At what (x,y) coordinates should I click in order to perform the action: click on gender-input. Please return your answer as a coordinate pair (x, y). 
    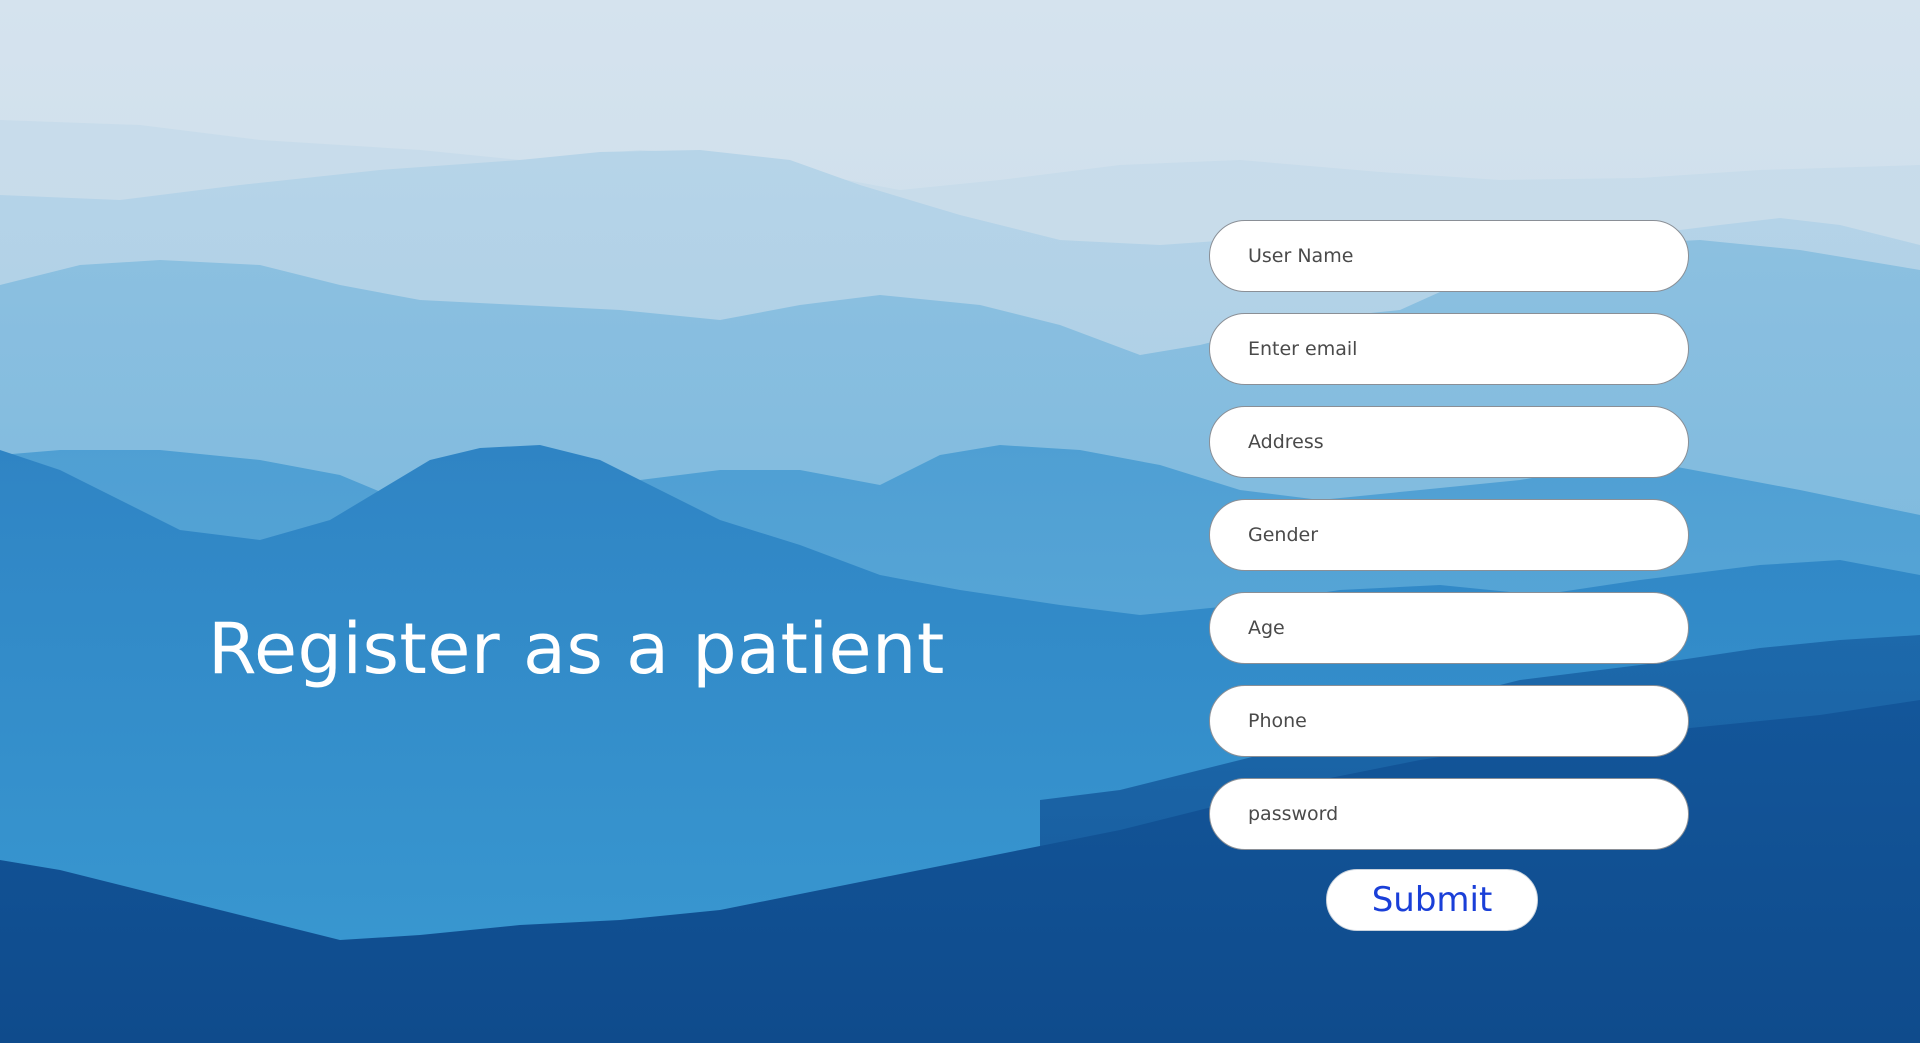
    Looking at the image, I should click on (1449, 535).